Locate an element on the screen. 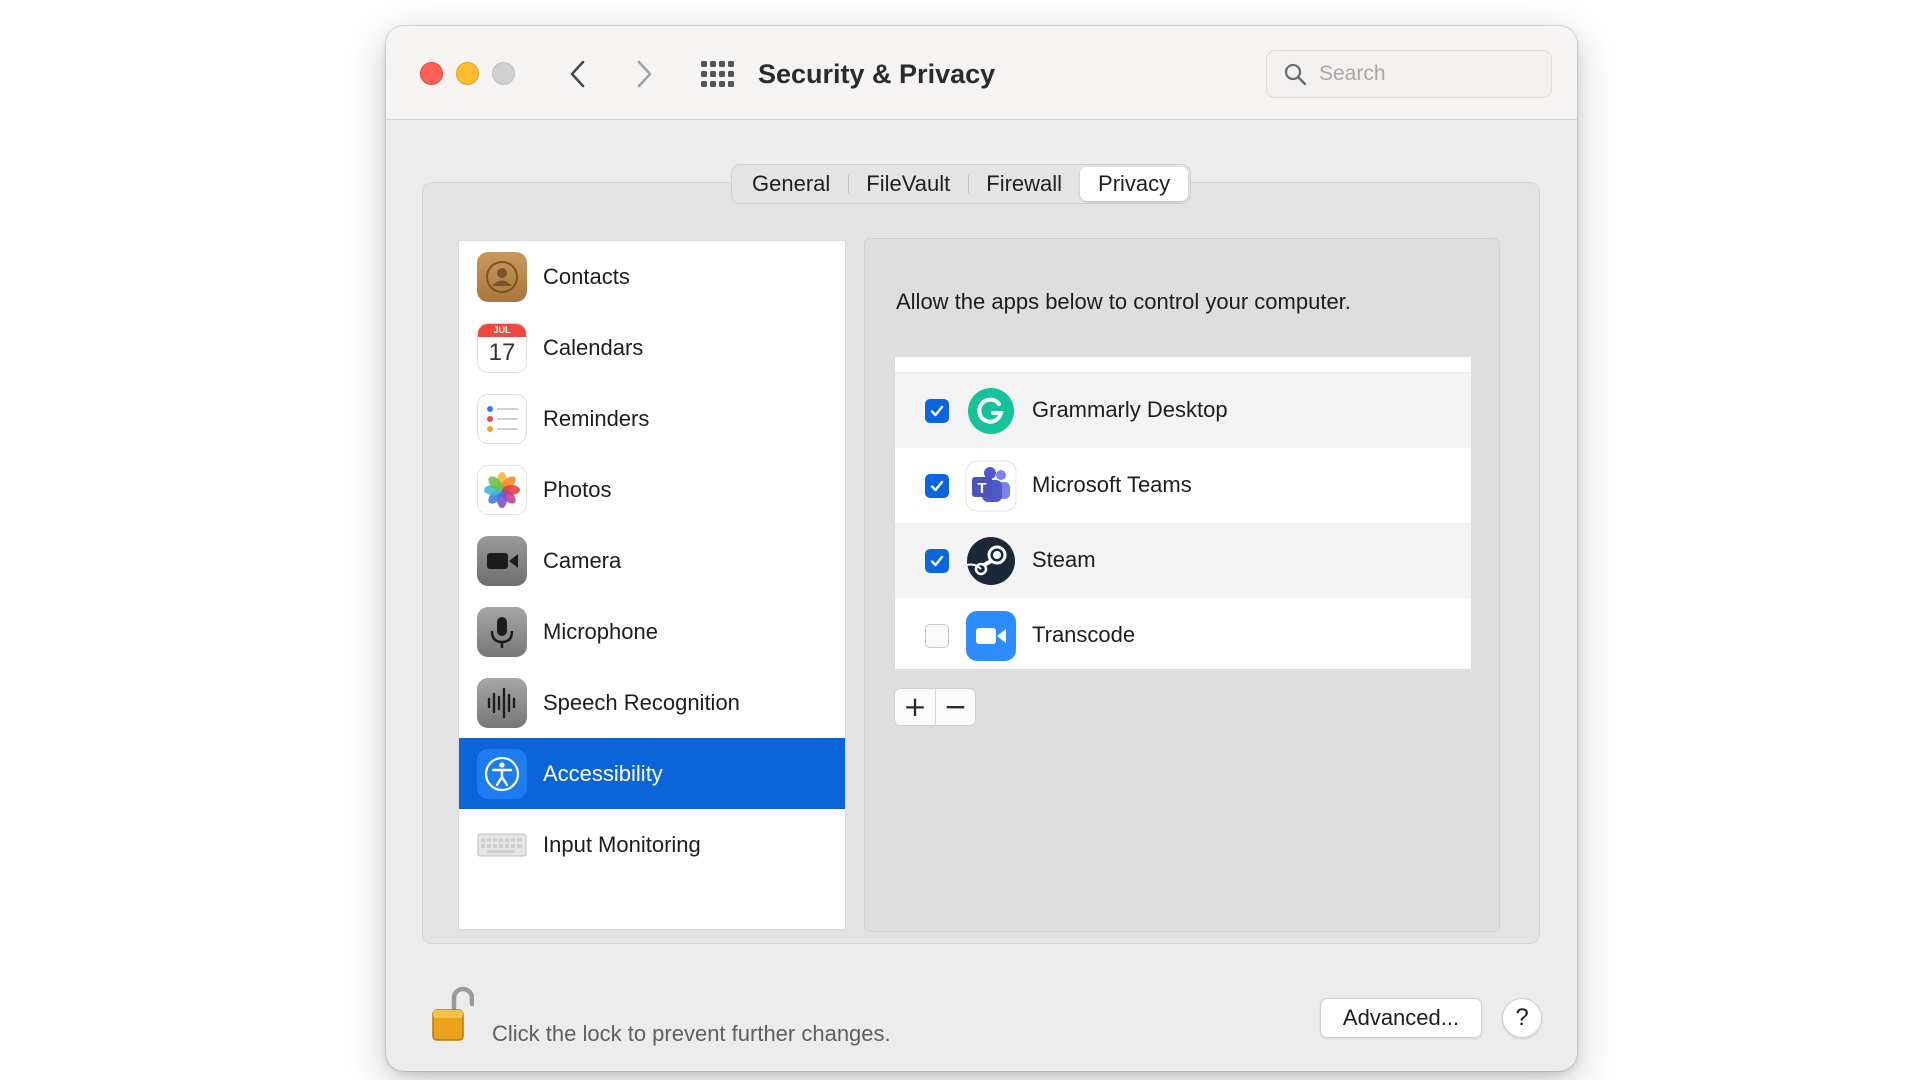 The width and height of the screenshot is (1920, 1080). reminders-icon is located at coordinates (502, 419).